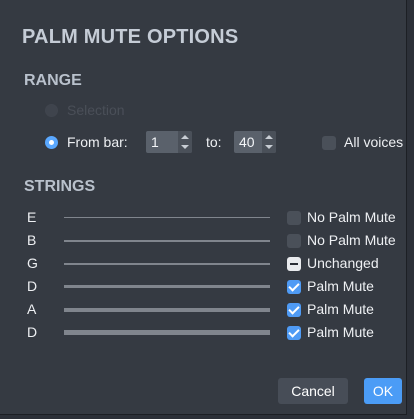 This screenshot has width=414, height=419. I want to click on string-row: B No Palm Mute, so click(203, 241).